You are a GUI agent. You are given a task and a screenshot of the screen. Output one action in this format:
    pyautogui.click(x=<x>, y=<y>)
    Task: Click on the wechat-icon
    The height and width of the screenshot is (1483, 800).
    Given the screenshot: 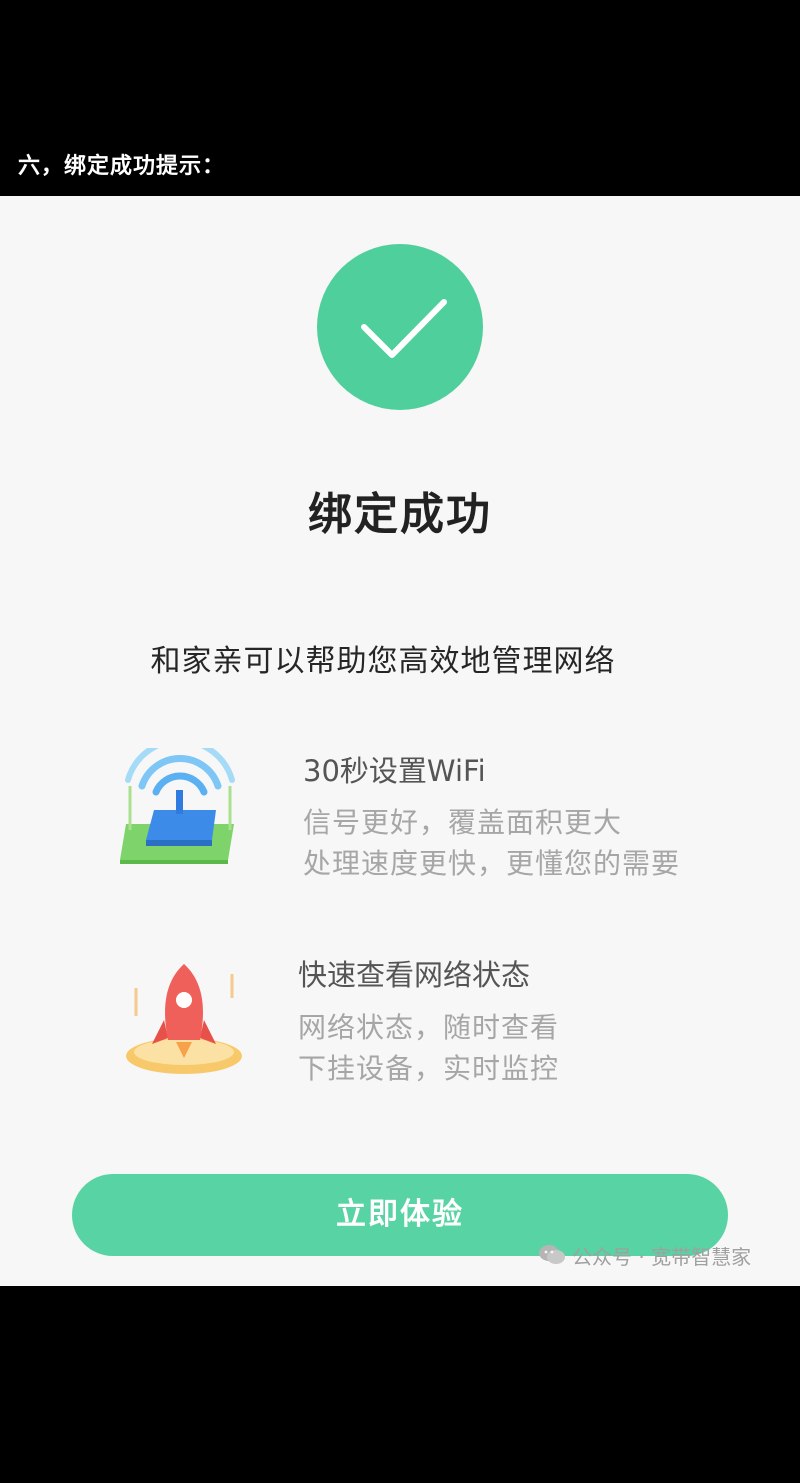 What is the action you would take?
    pyautogui.click(x=552, y=1254)
    